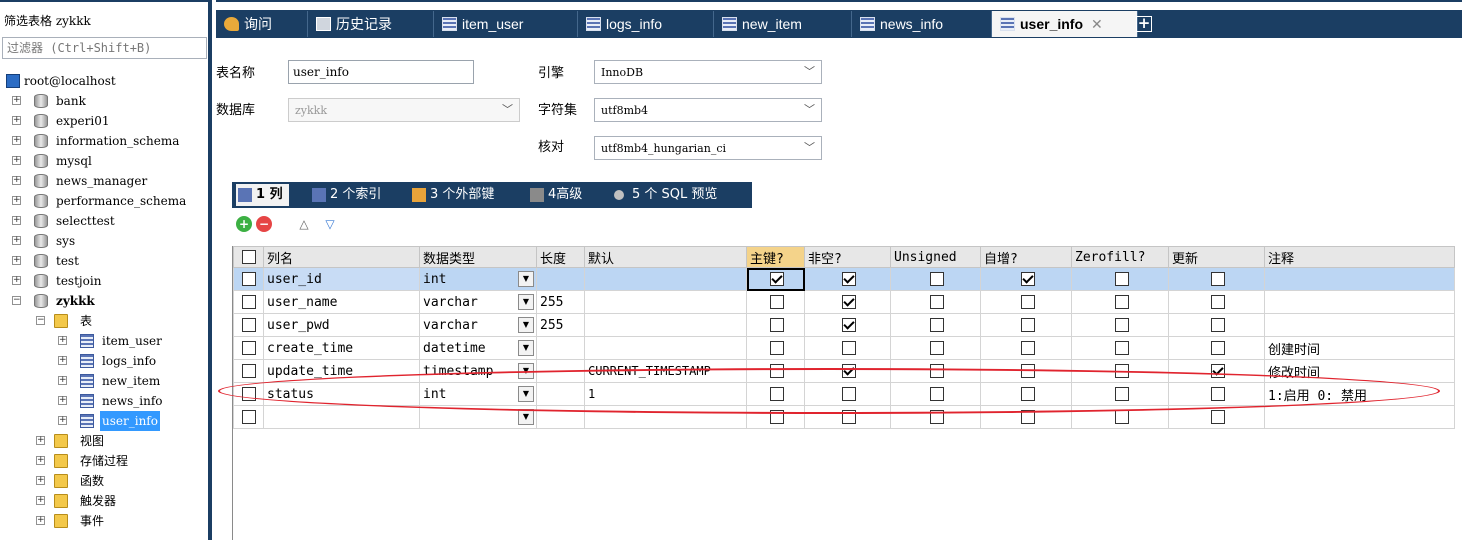 The width and height of the screenshot is (1462, 540). Describe the element at coordinates (341, 394) in the screenshot. I see `column-name-cell: status` at that location.